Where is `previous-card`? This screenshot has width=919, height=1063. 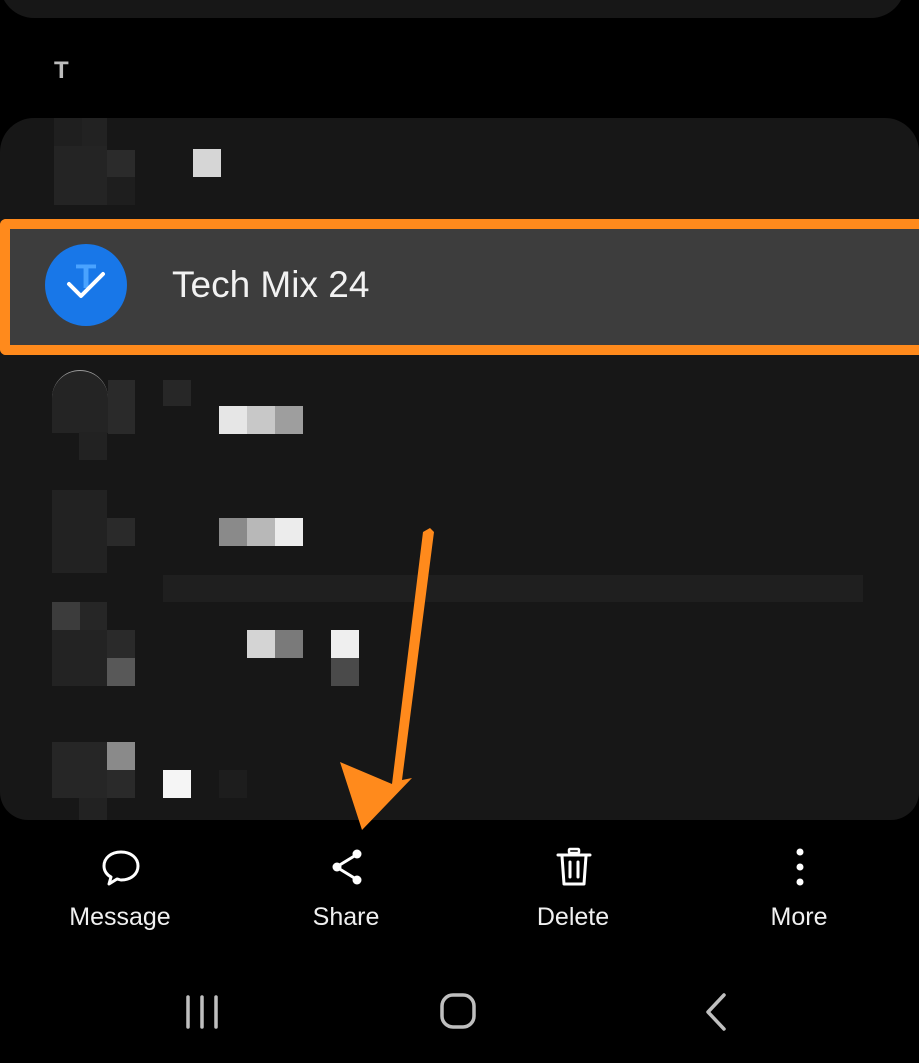
previous-card is located at coordinates (452, 9).